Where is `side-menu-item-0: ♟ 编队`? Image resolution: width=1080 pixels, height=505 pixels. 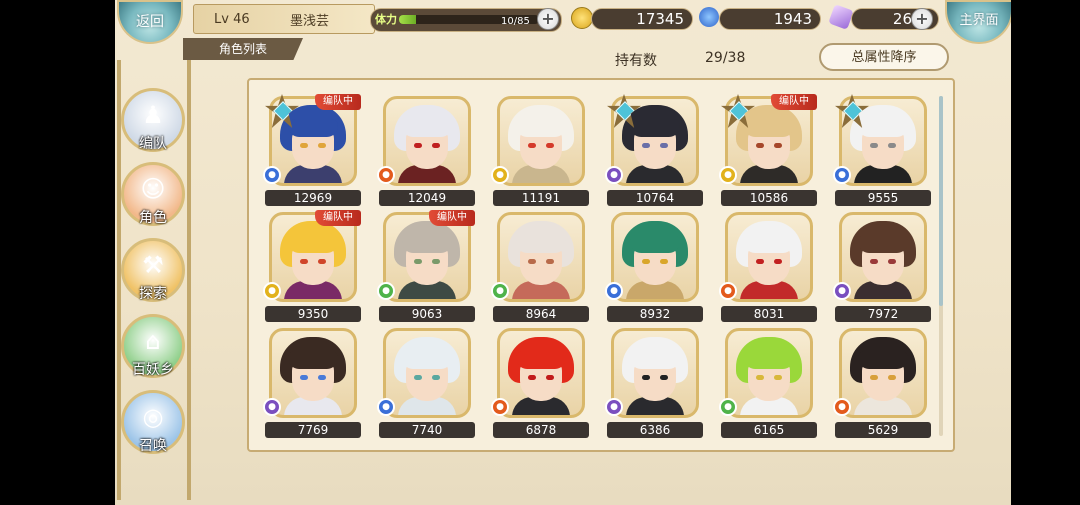 side-menu-item-0: ♟ 编队 is located at coordinates (153, 120).